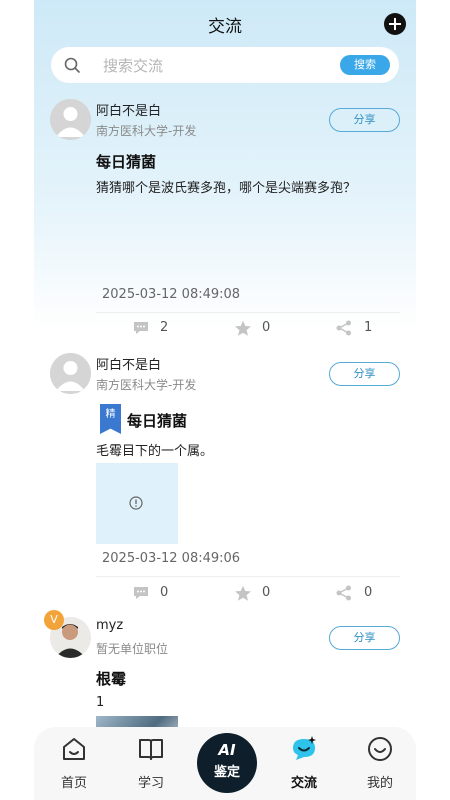 The image size is (450, 800). I want to click on tab-label: 首页, so click(73, 783).